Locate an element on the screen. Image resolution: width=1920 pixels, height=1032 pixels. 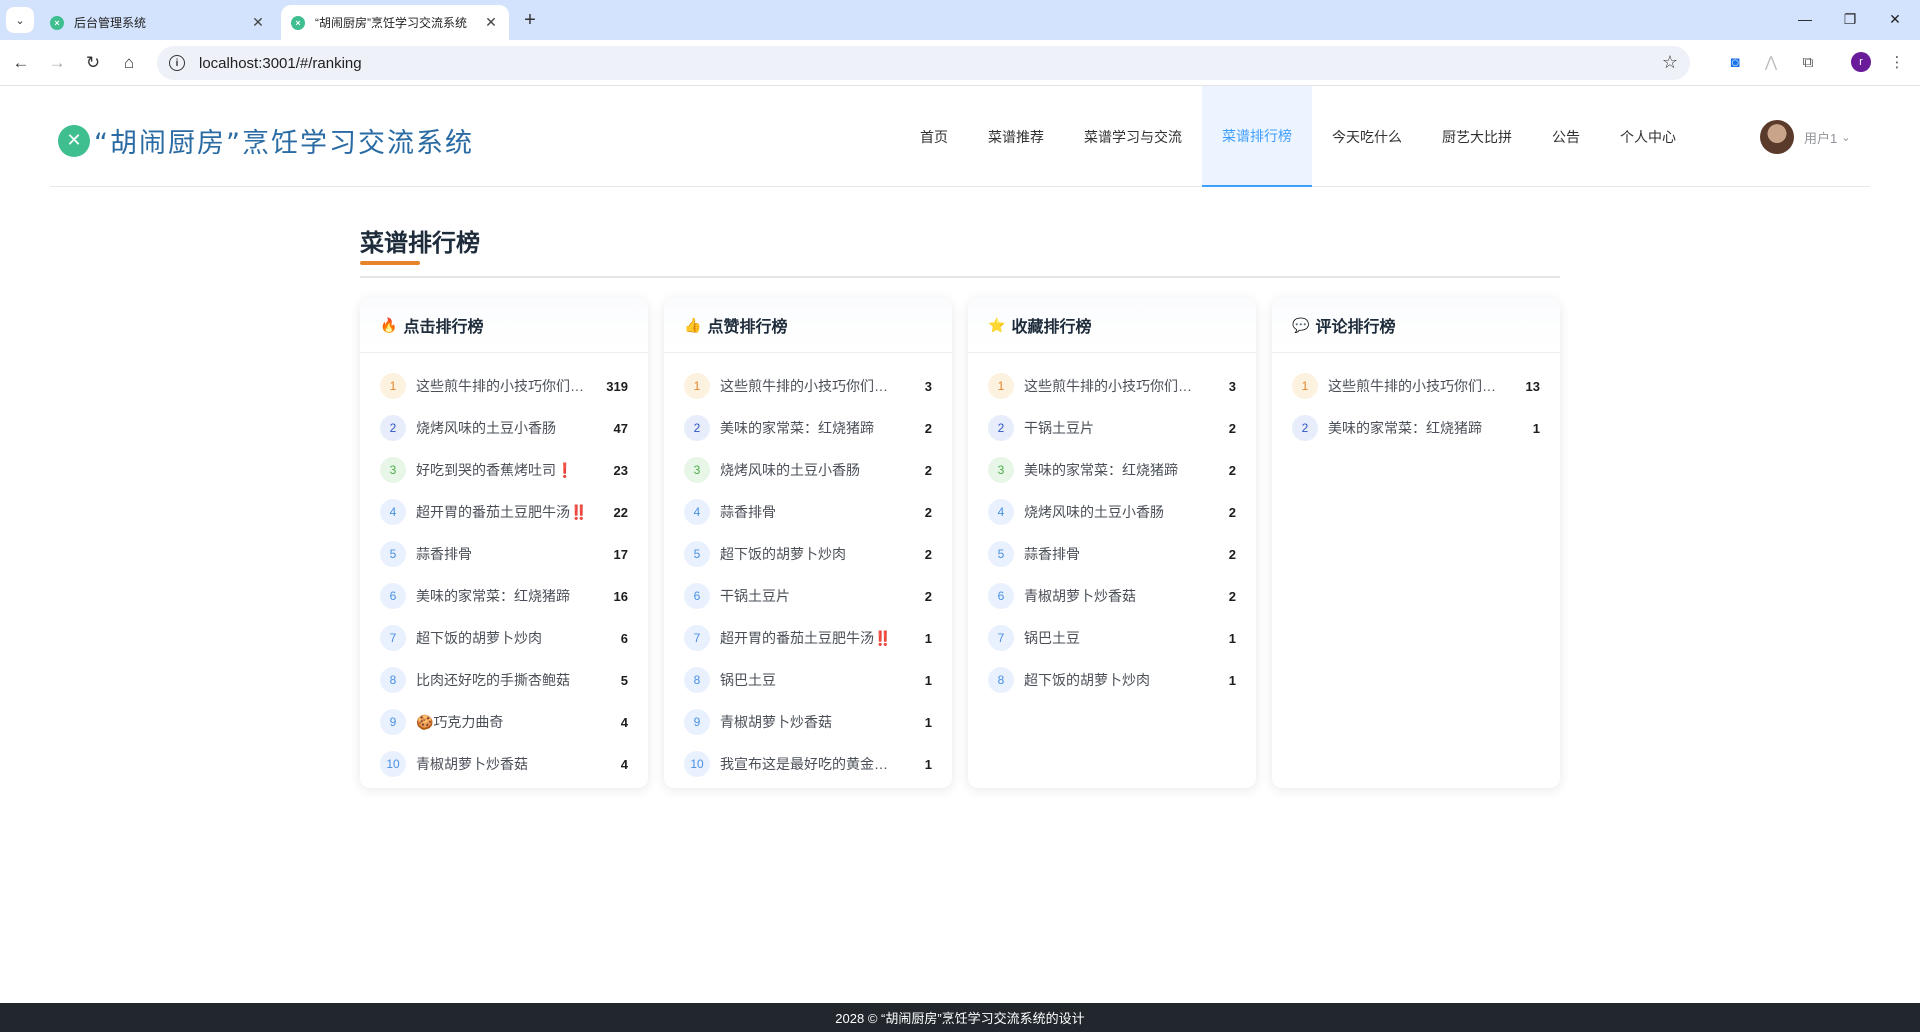
ranking-row: 8 超下饭的胡萝卜炒肉 1 is located at coordinates (1112, 680).